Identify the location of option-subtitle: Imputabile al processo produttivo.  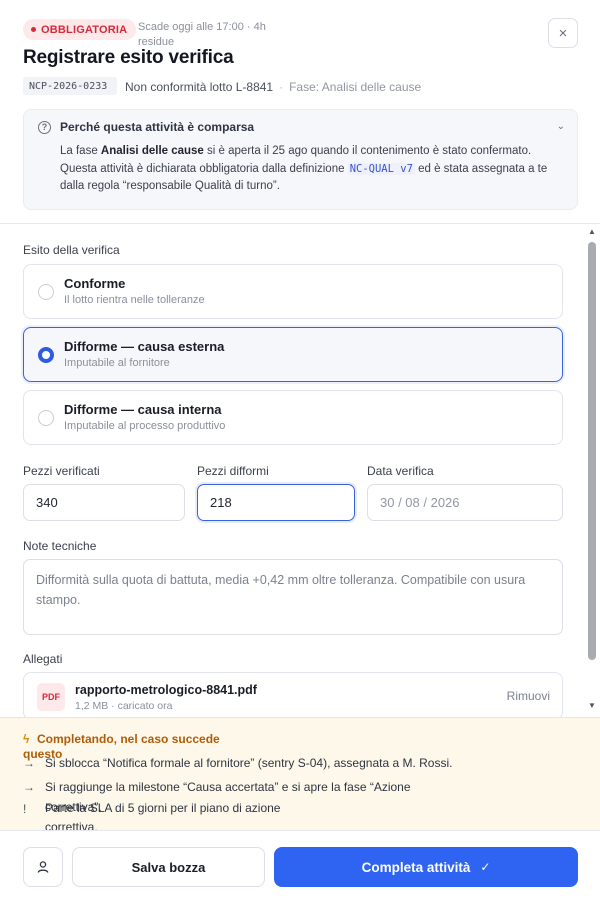
(145, 426).